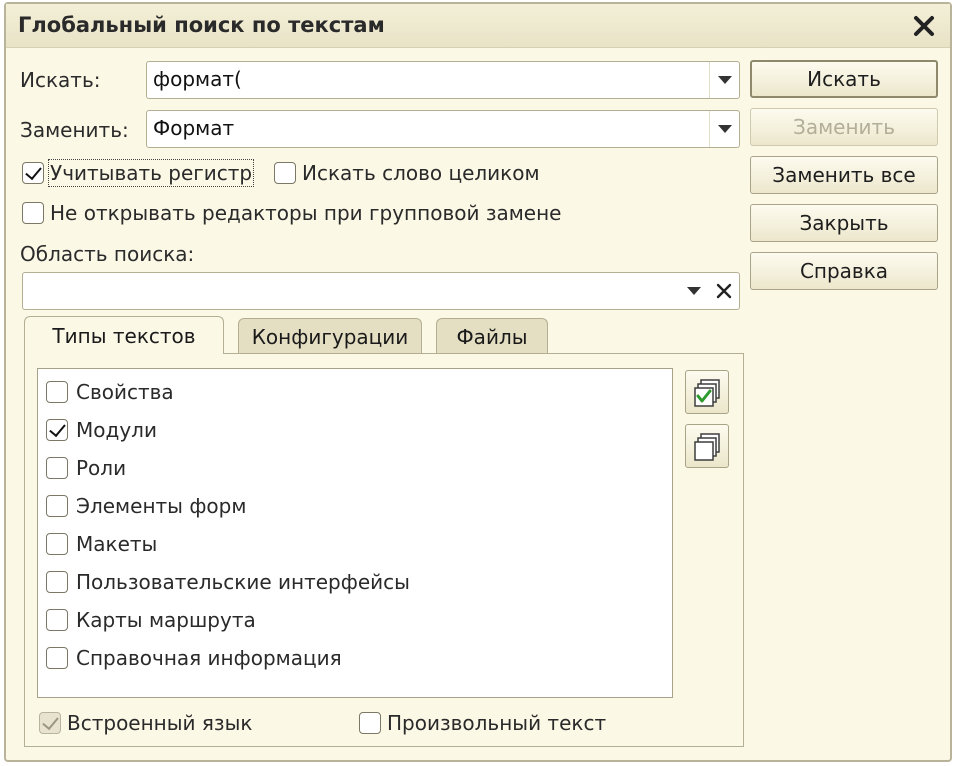  Describe the element at coordinates (194, 128) in the screenshot. I see `replace-input-value: Формат` at that location.